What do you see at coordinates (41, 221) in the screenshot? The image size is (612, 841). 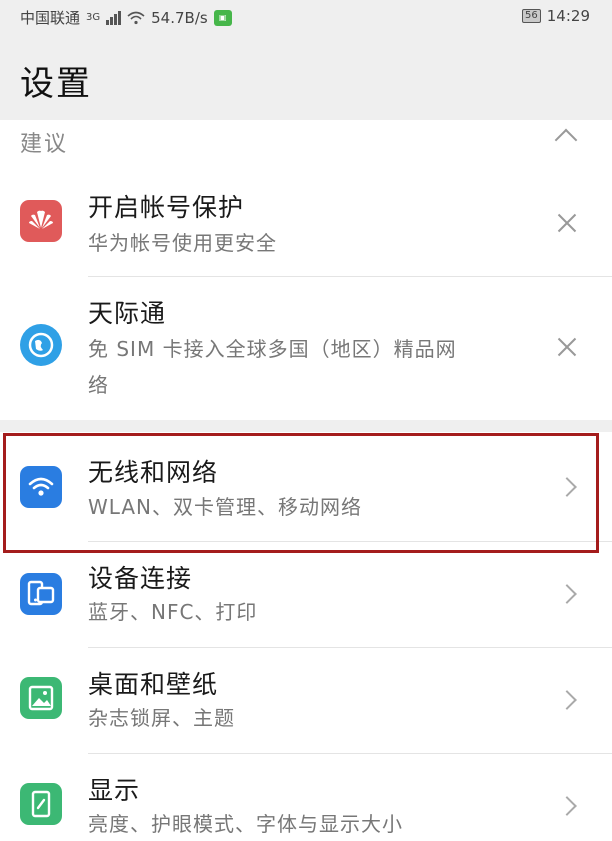 I see `huawei-logo-icon` at bounding box center [41, 221].